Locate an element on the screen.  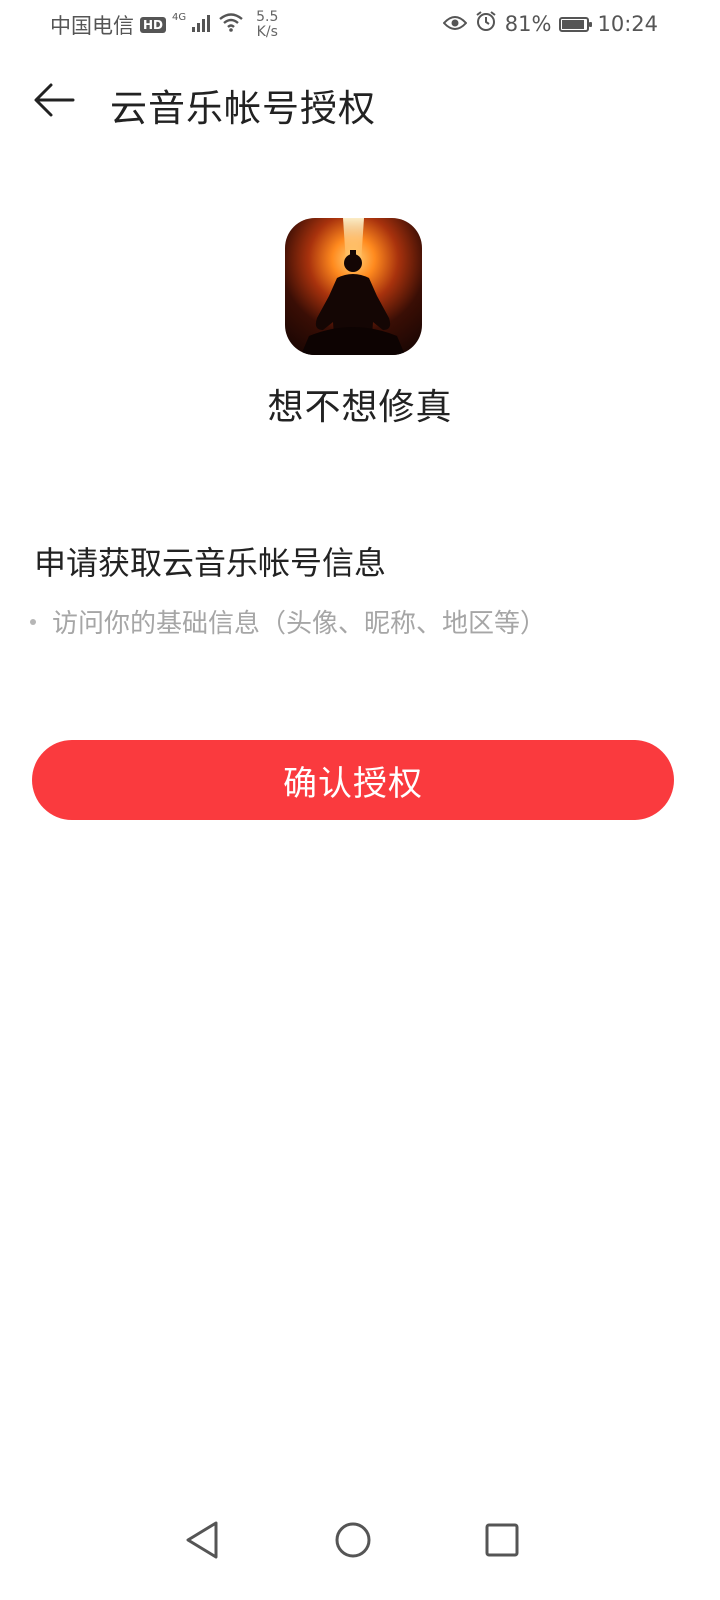
app-icon is located at coordinates (353, 286).